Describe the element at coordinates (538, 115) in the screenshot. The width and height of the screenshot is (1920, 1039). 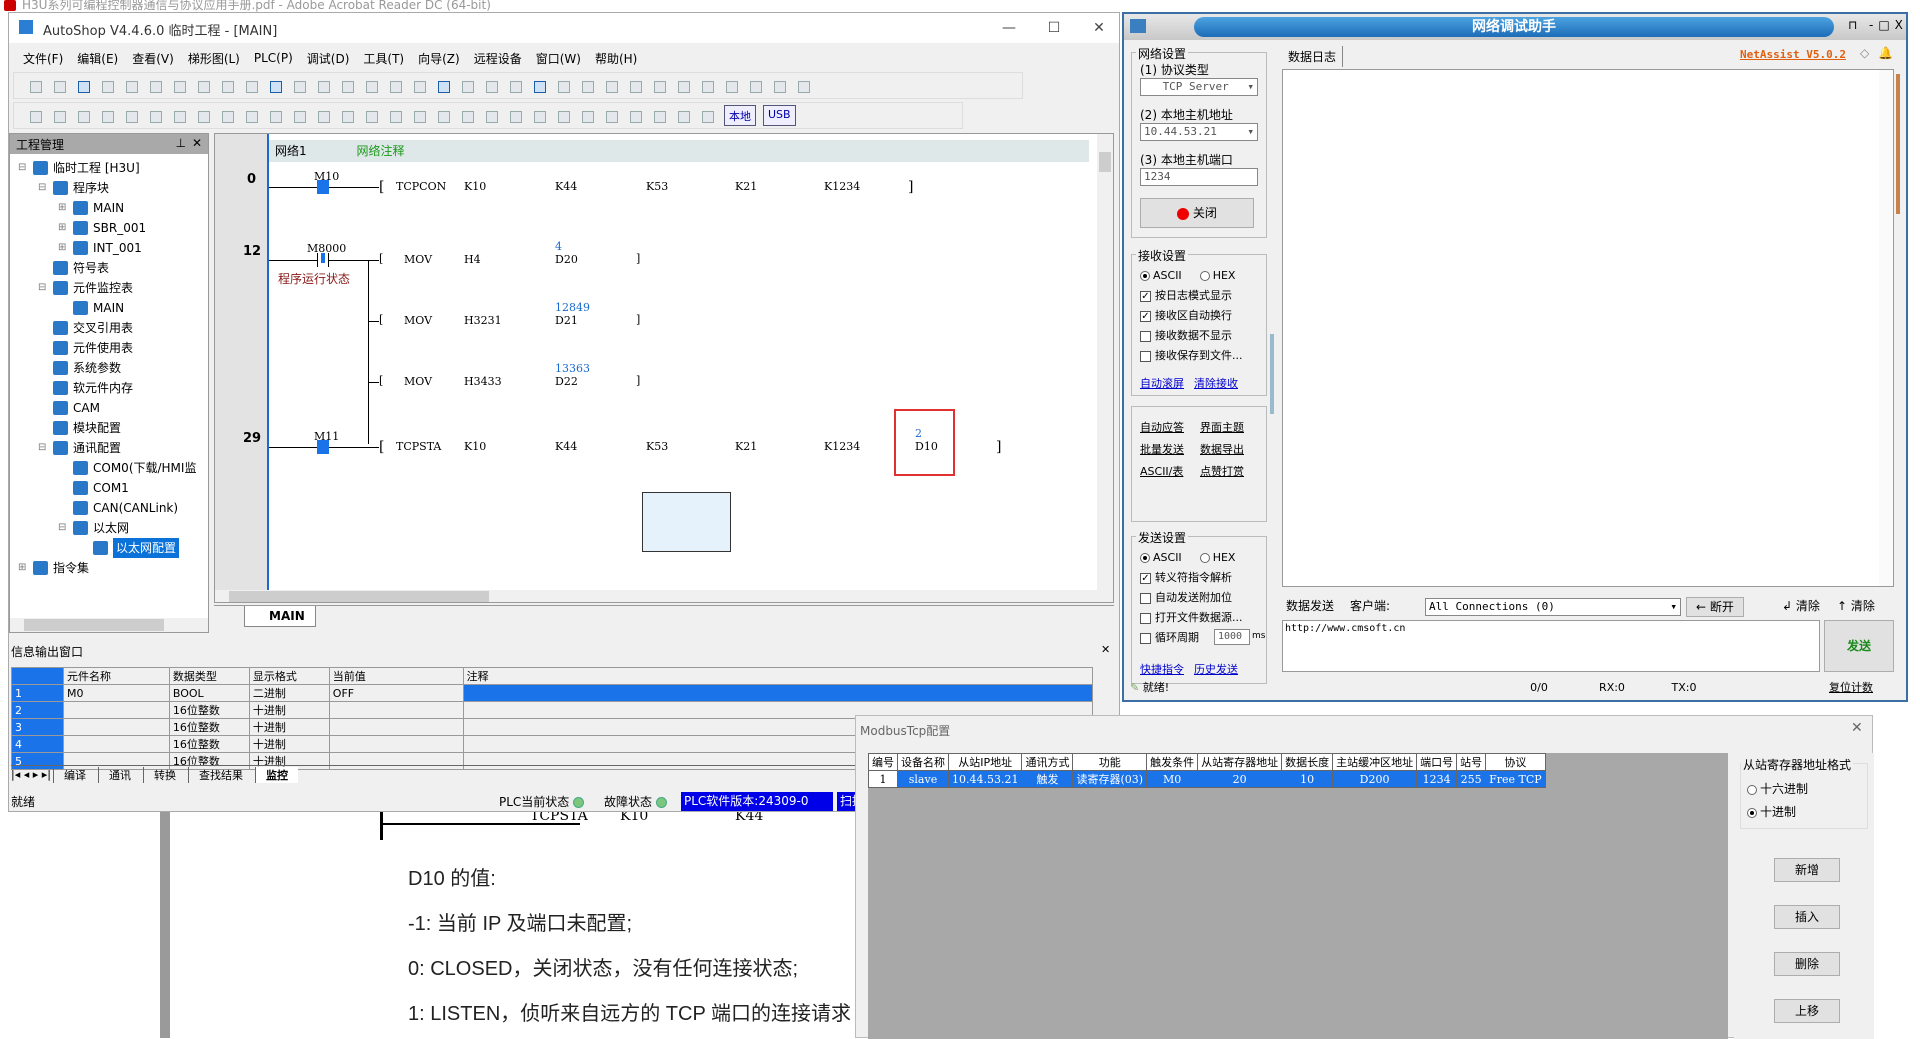
I see `func-a-icon` at that location.